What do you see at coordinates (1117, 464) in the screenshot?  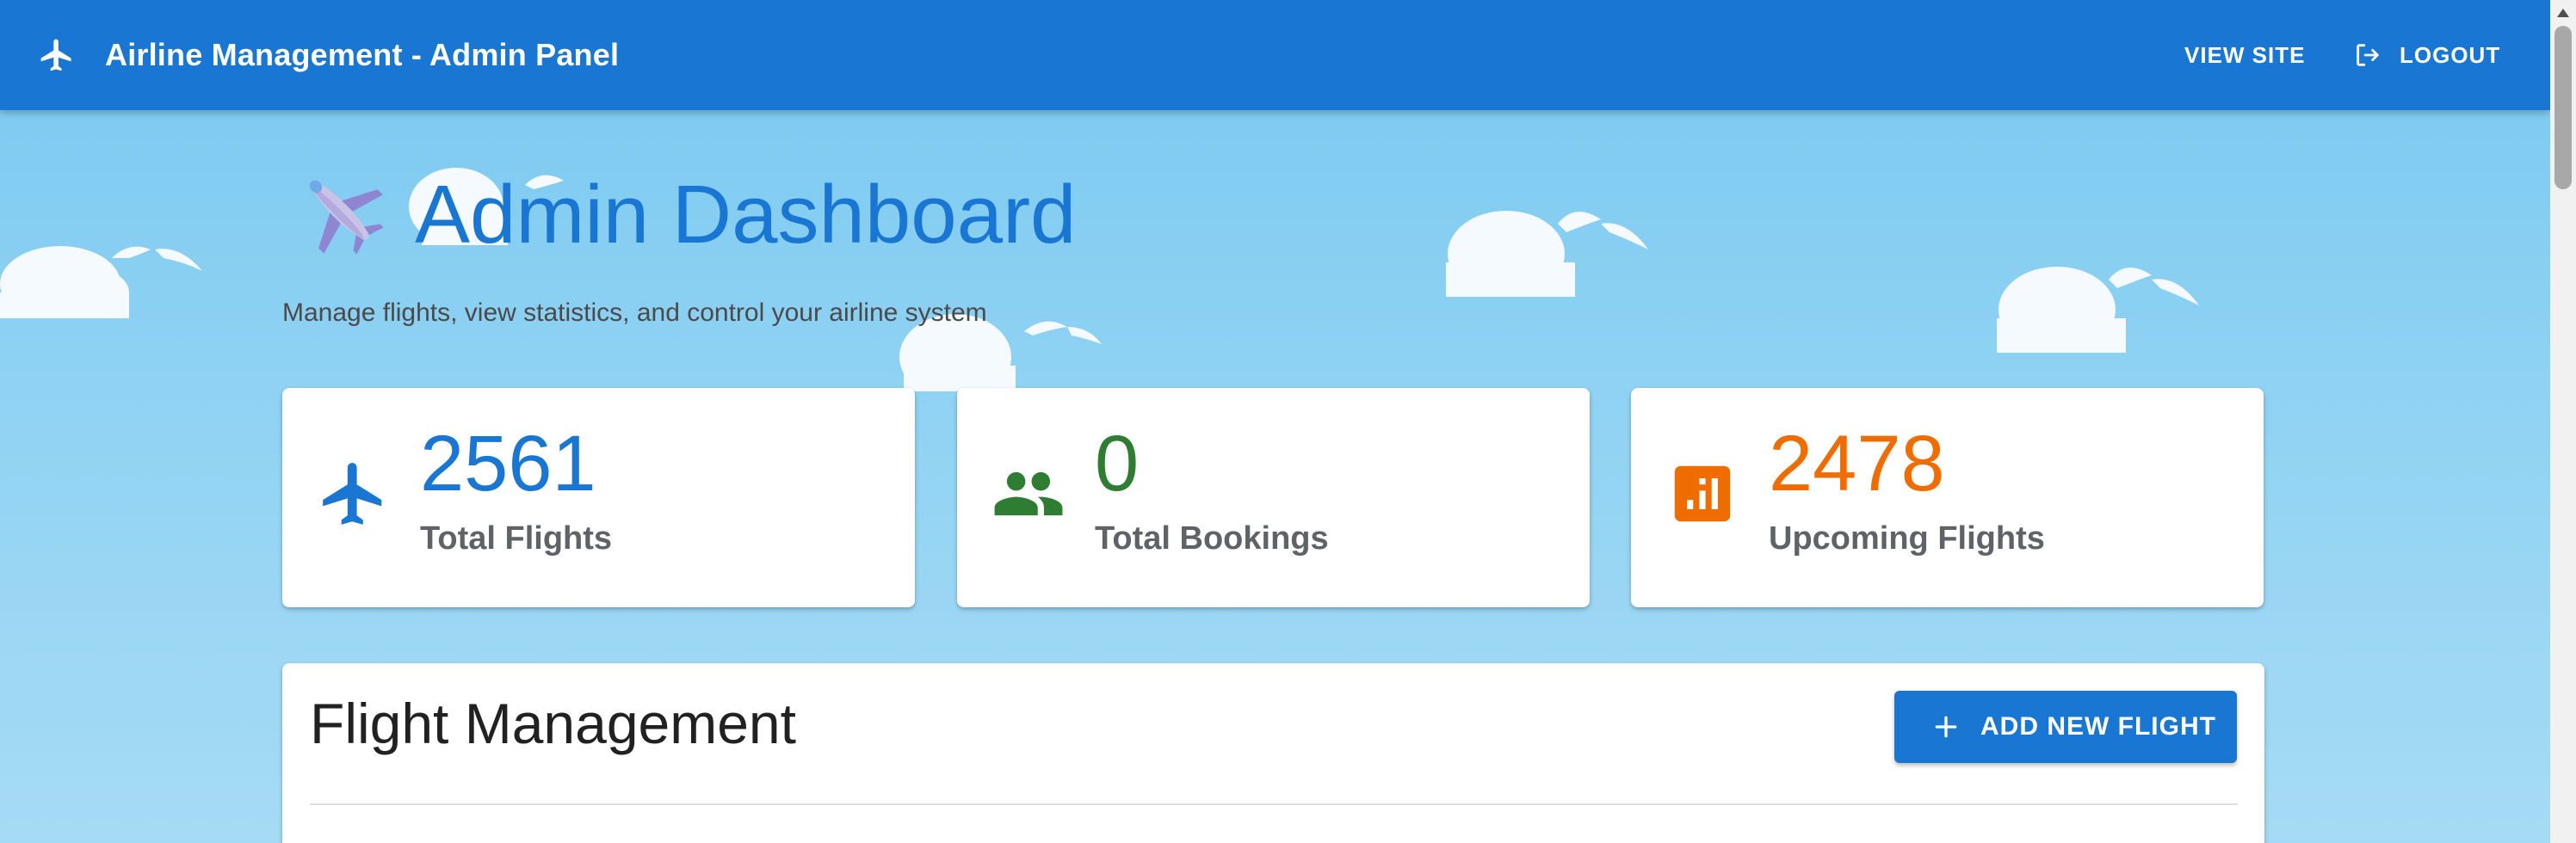 I see `stat-value: 0` at bounding box center [1117, 464].